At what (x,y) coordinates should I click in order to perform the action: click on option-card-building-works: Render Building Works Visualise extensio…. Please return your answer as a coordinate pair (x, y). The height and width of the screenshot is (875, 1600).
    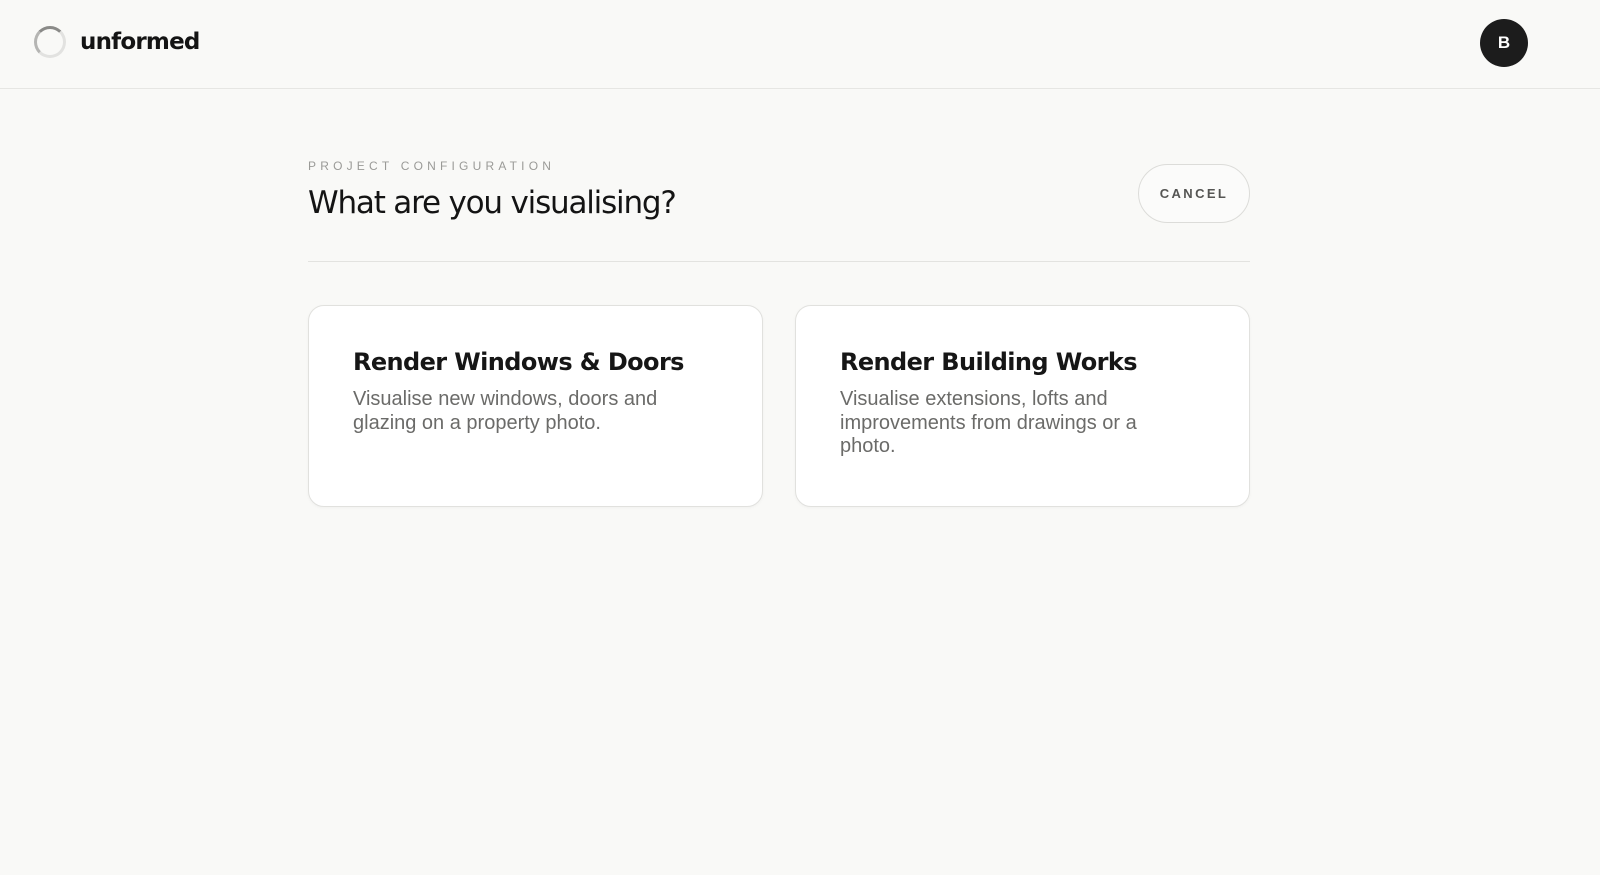
    Looking at the image, I should click on (1022, 406).